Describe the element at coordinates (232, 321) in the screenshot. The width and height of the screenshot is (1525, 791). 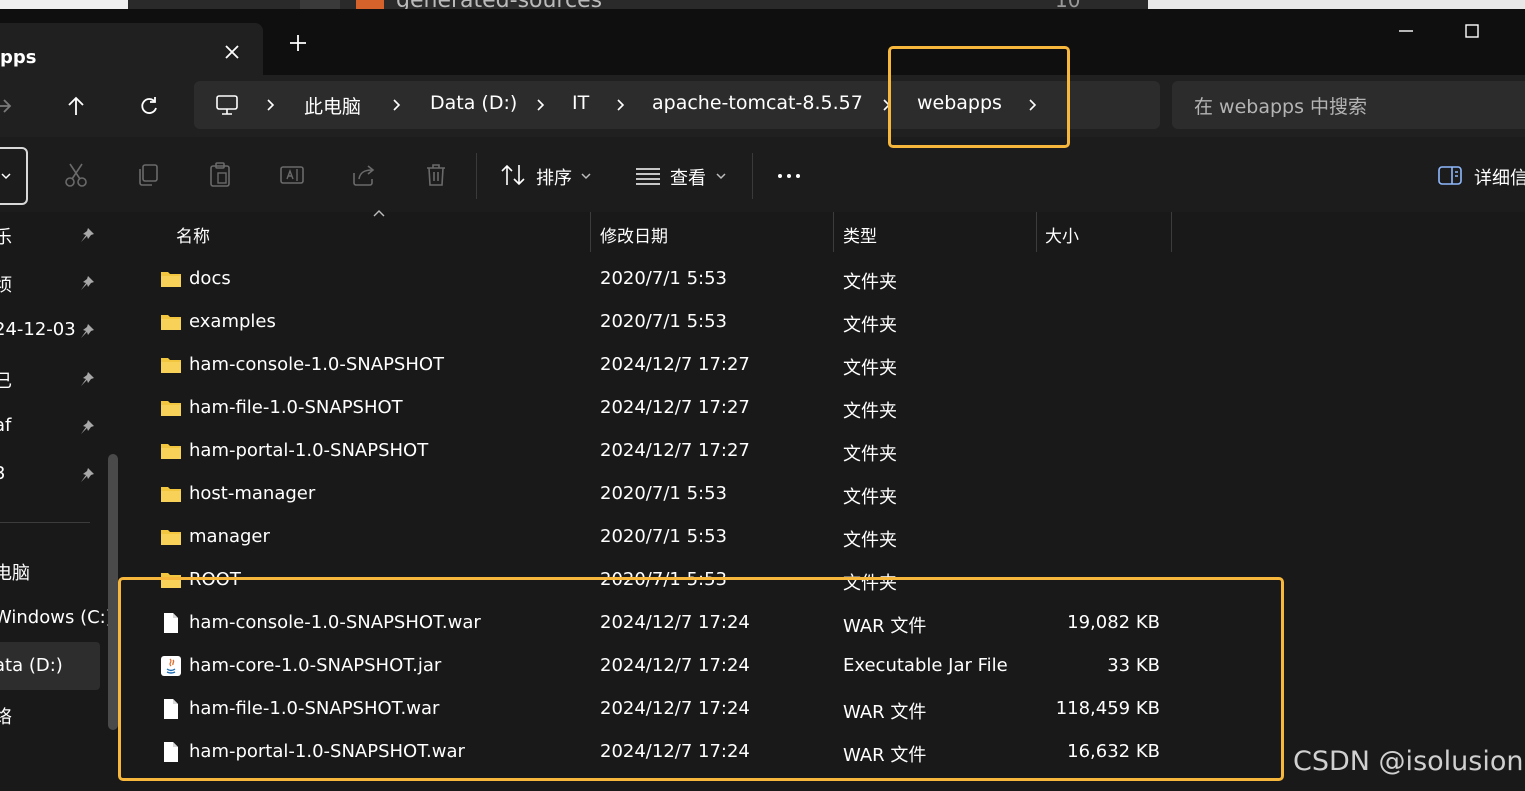
I see `file-name: examples` at that location.